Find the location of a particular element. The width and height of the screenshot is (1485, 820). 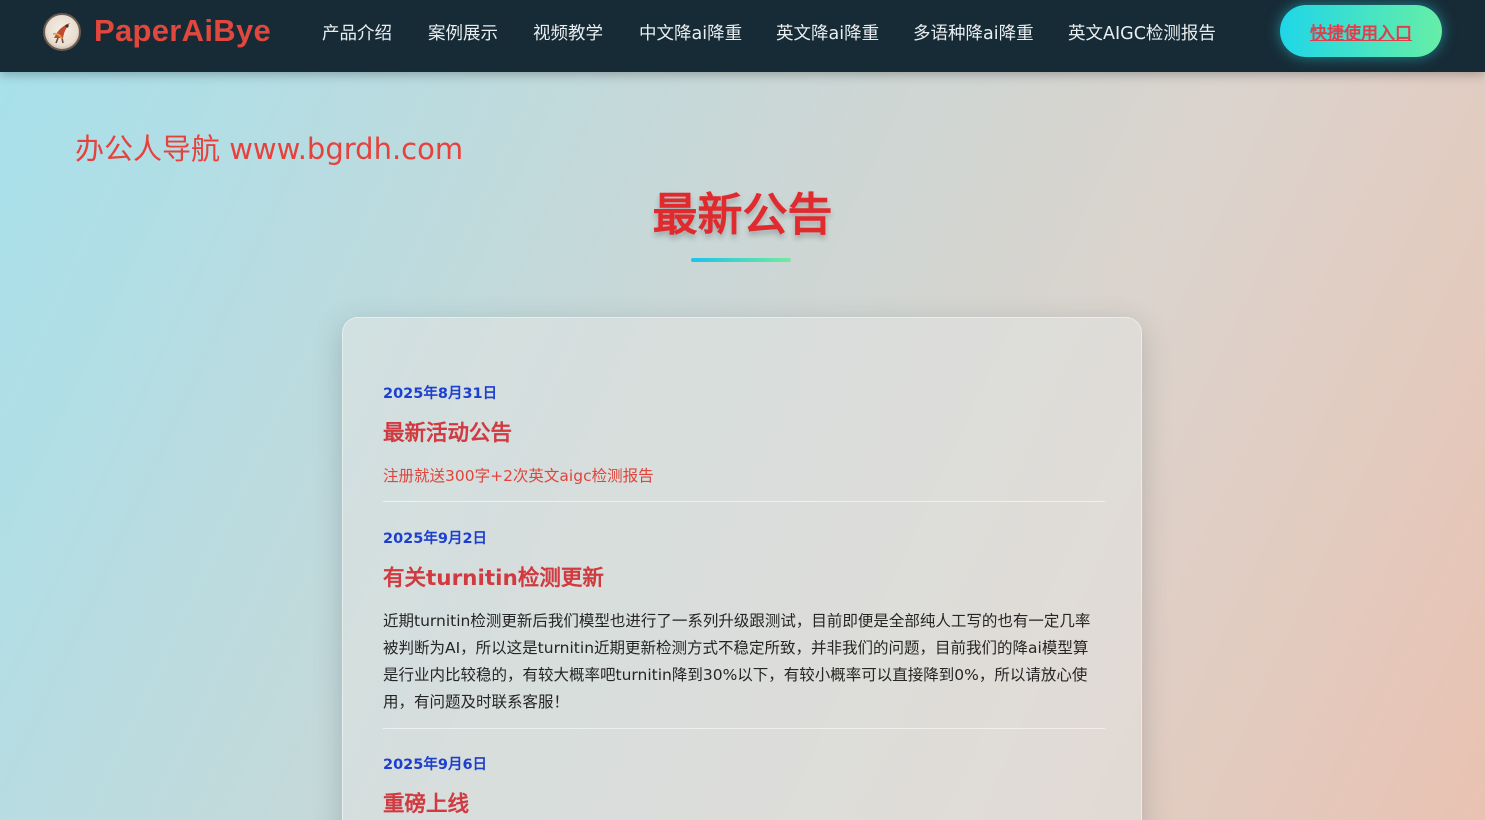

quick-start-button: 快捷使用入口 is located at coordinates (1361, 31).